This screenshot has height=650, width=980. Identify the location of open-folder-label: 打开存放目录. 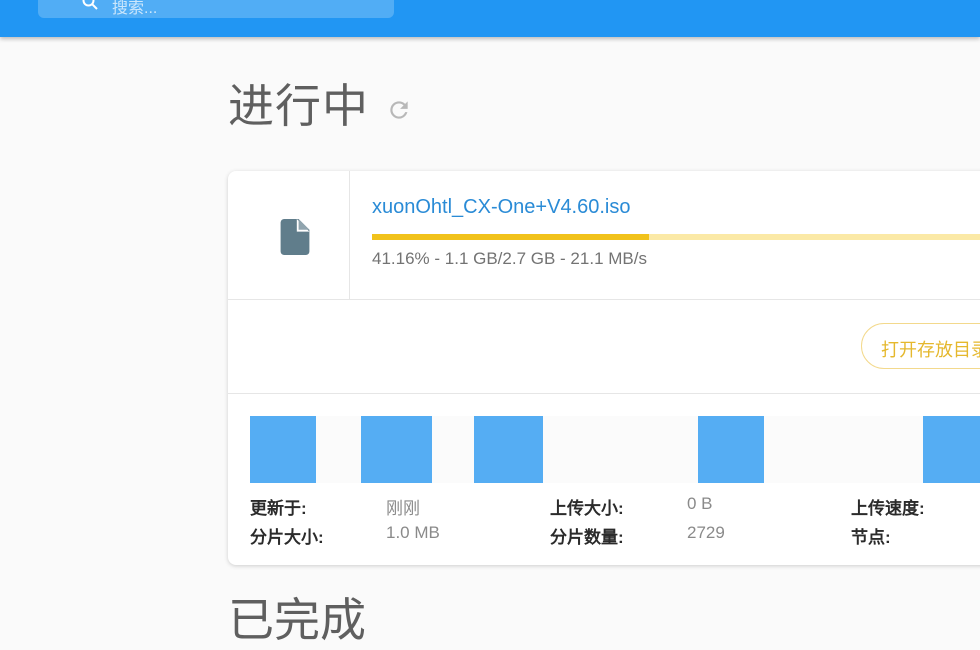
(930, 350).